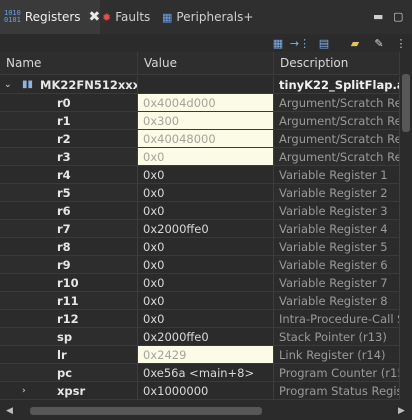 This screenshot has height=420, width=412. Describe the element at coordinates (69, 247) in the screenshot. I see `register-name-cell: r8` at that location.